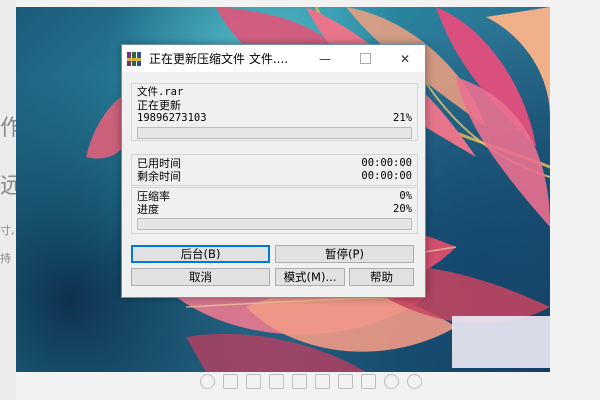  What do you see at coordinates (368, 381) in the screenshot?
I see `file-icon` at bounding box center [368, 381].